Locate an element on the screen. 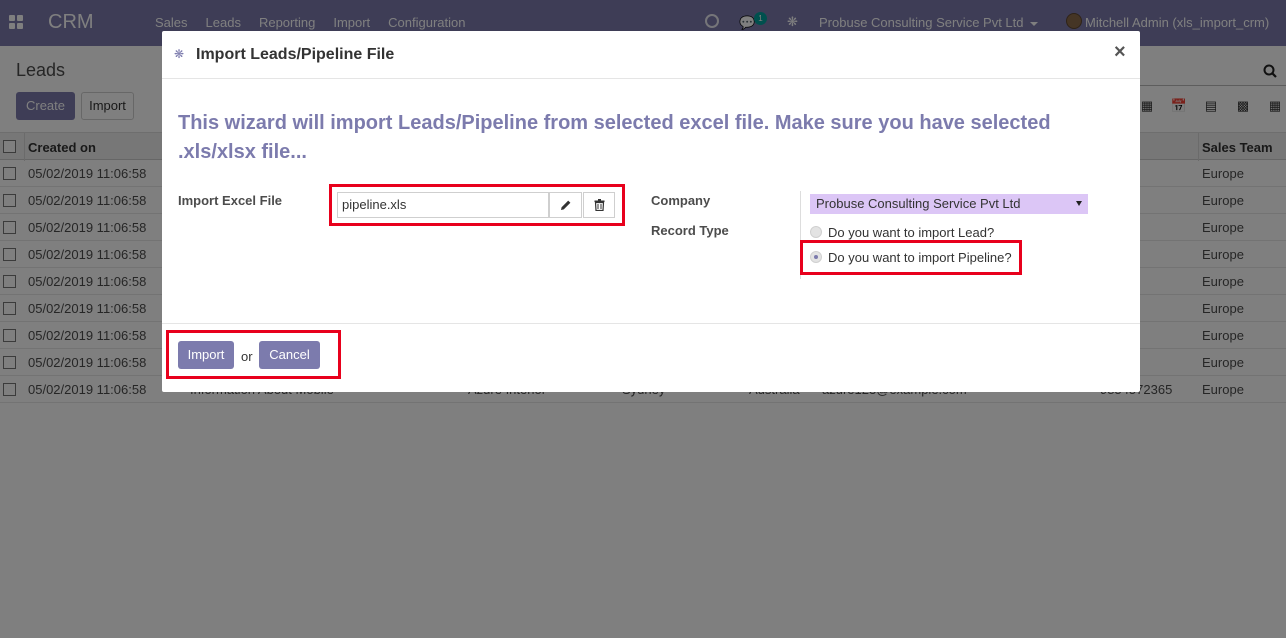  highlight-box-pipeline is located at coordinates (911, 257).